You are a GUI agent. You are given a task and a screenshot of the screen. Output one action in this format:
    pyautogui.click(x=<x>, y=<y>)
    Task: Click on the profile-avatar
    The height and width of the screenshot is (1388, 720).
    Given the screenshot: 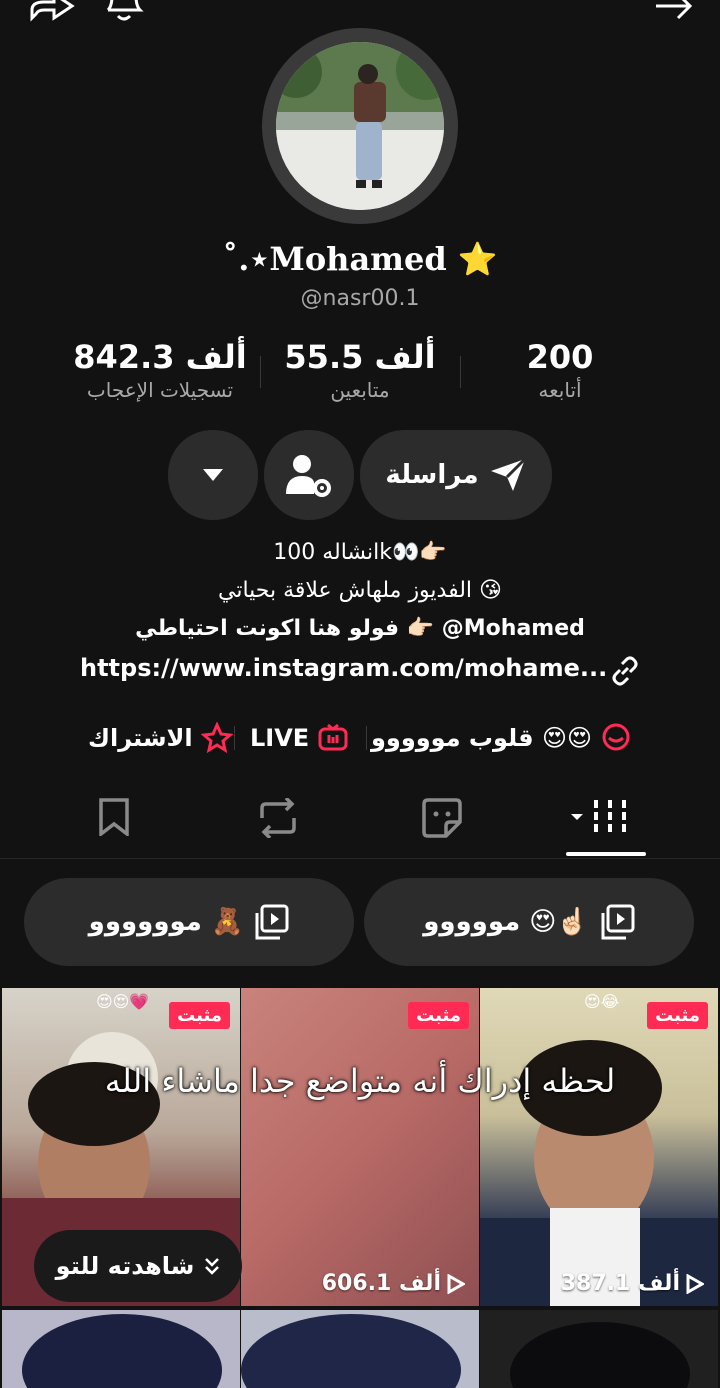 What is the action you would take?
    pyautogui.click(x=360, y=126)
    